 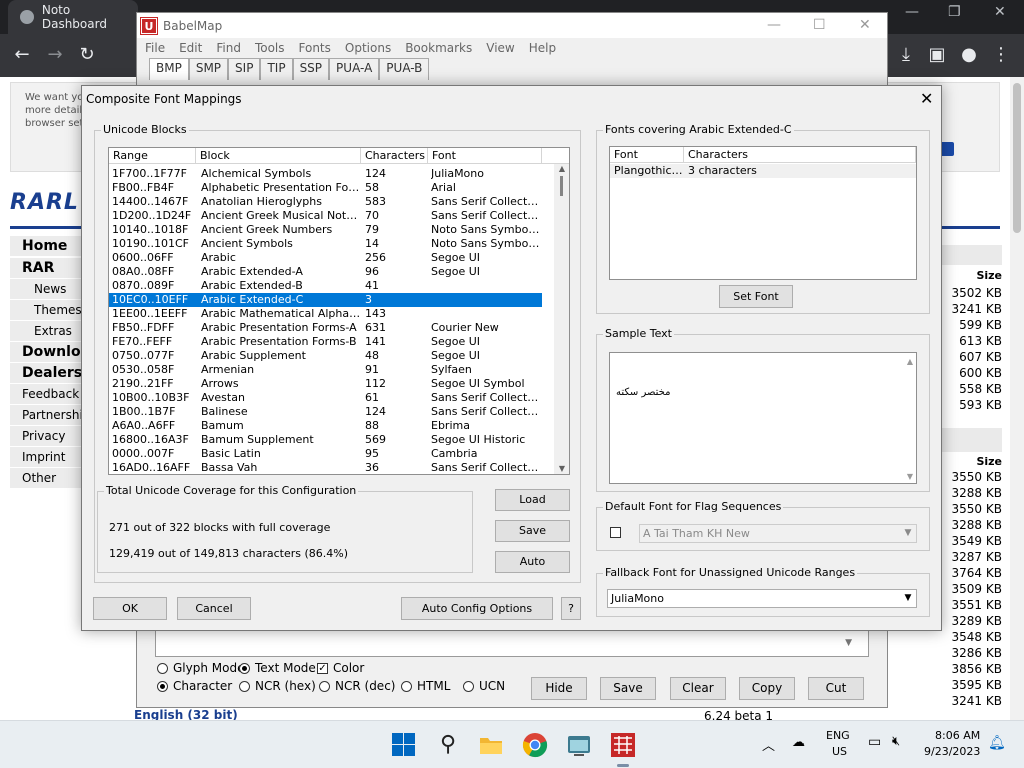 What do you see at coordinates (535, 745) in the screenshot?
I see `chrome-icon` at bounding box center [535, 745].